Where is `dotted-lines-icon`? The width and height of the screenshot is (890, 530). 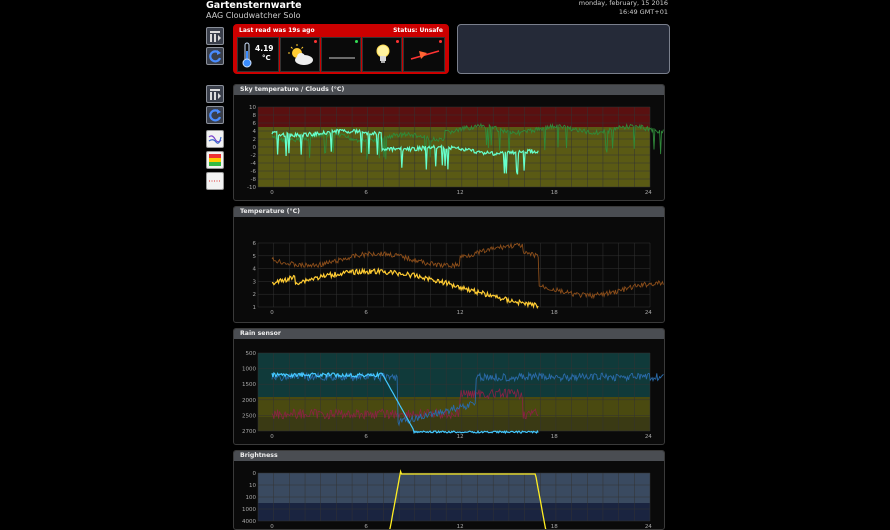 dotted-lines-icon is located at coordinates (215, 181).